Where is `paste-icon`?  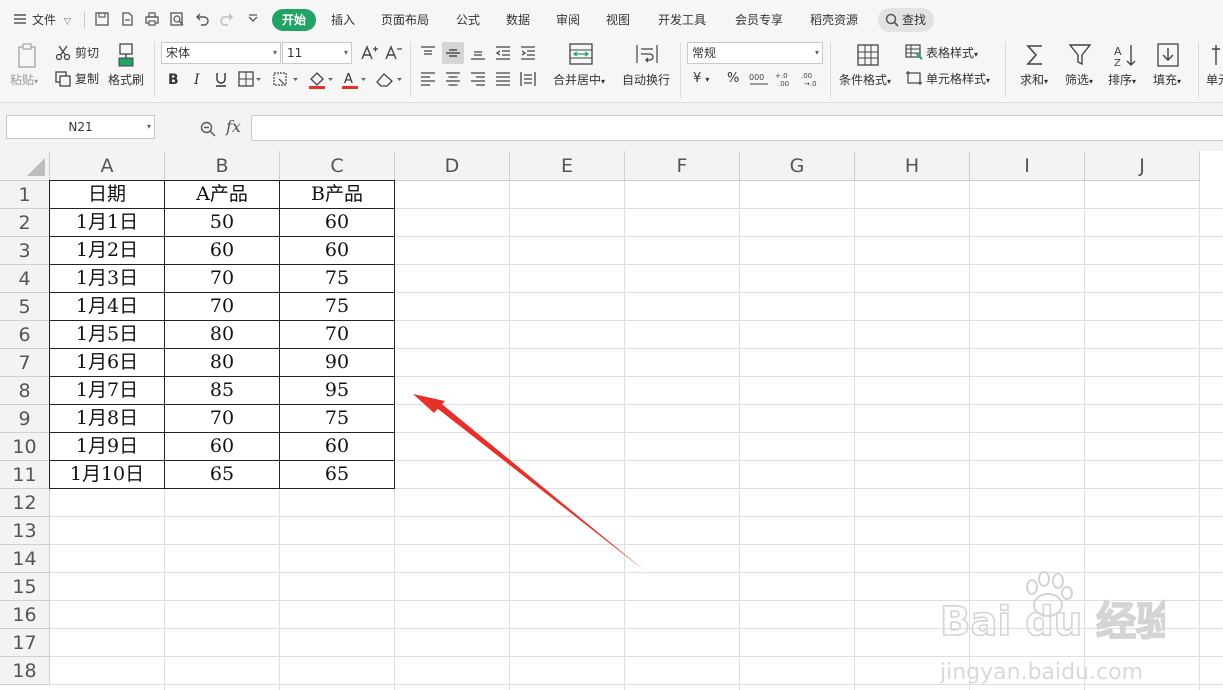
paste-icon is located at coordinates (27, 56).